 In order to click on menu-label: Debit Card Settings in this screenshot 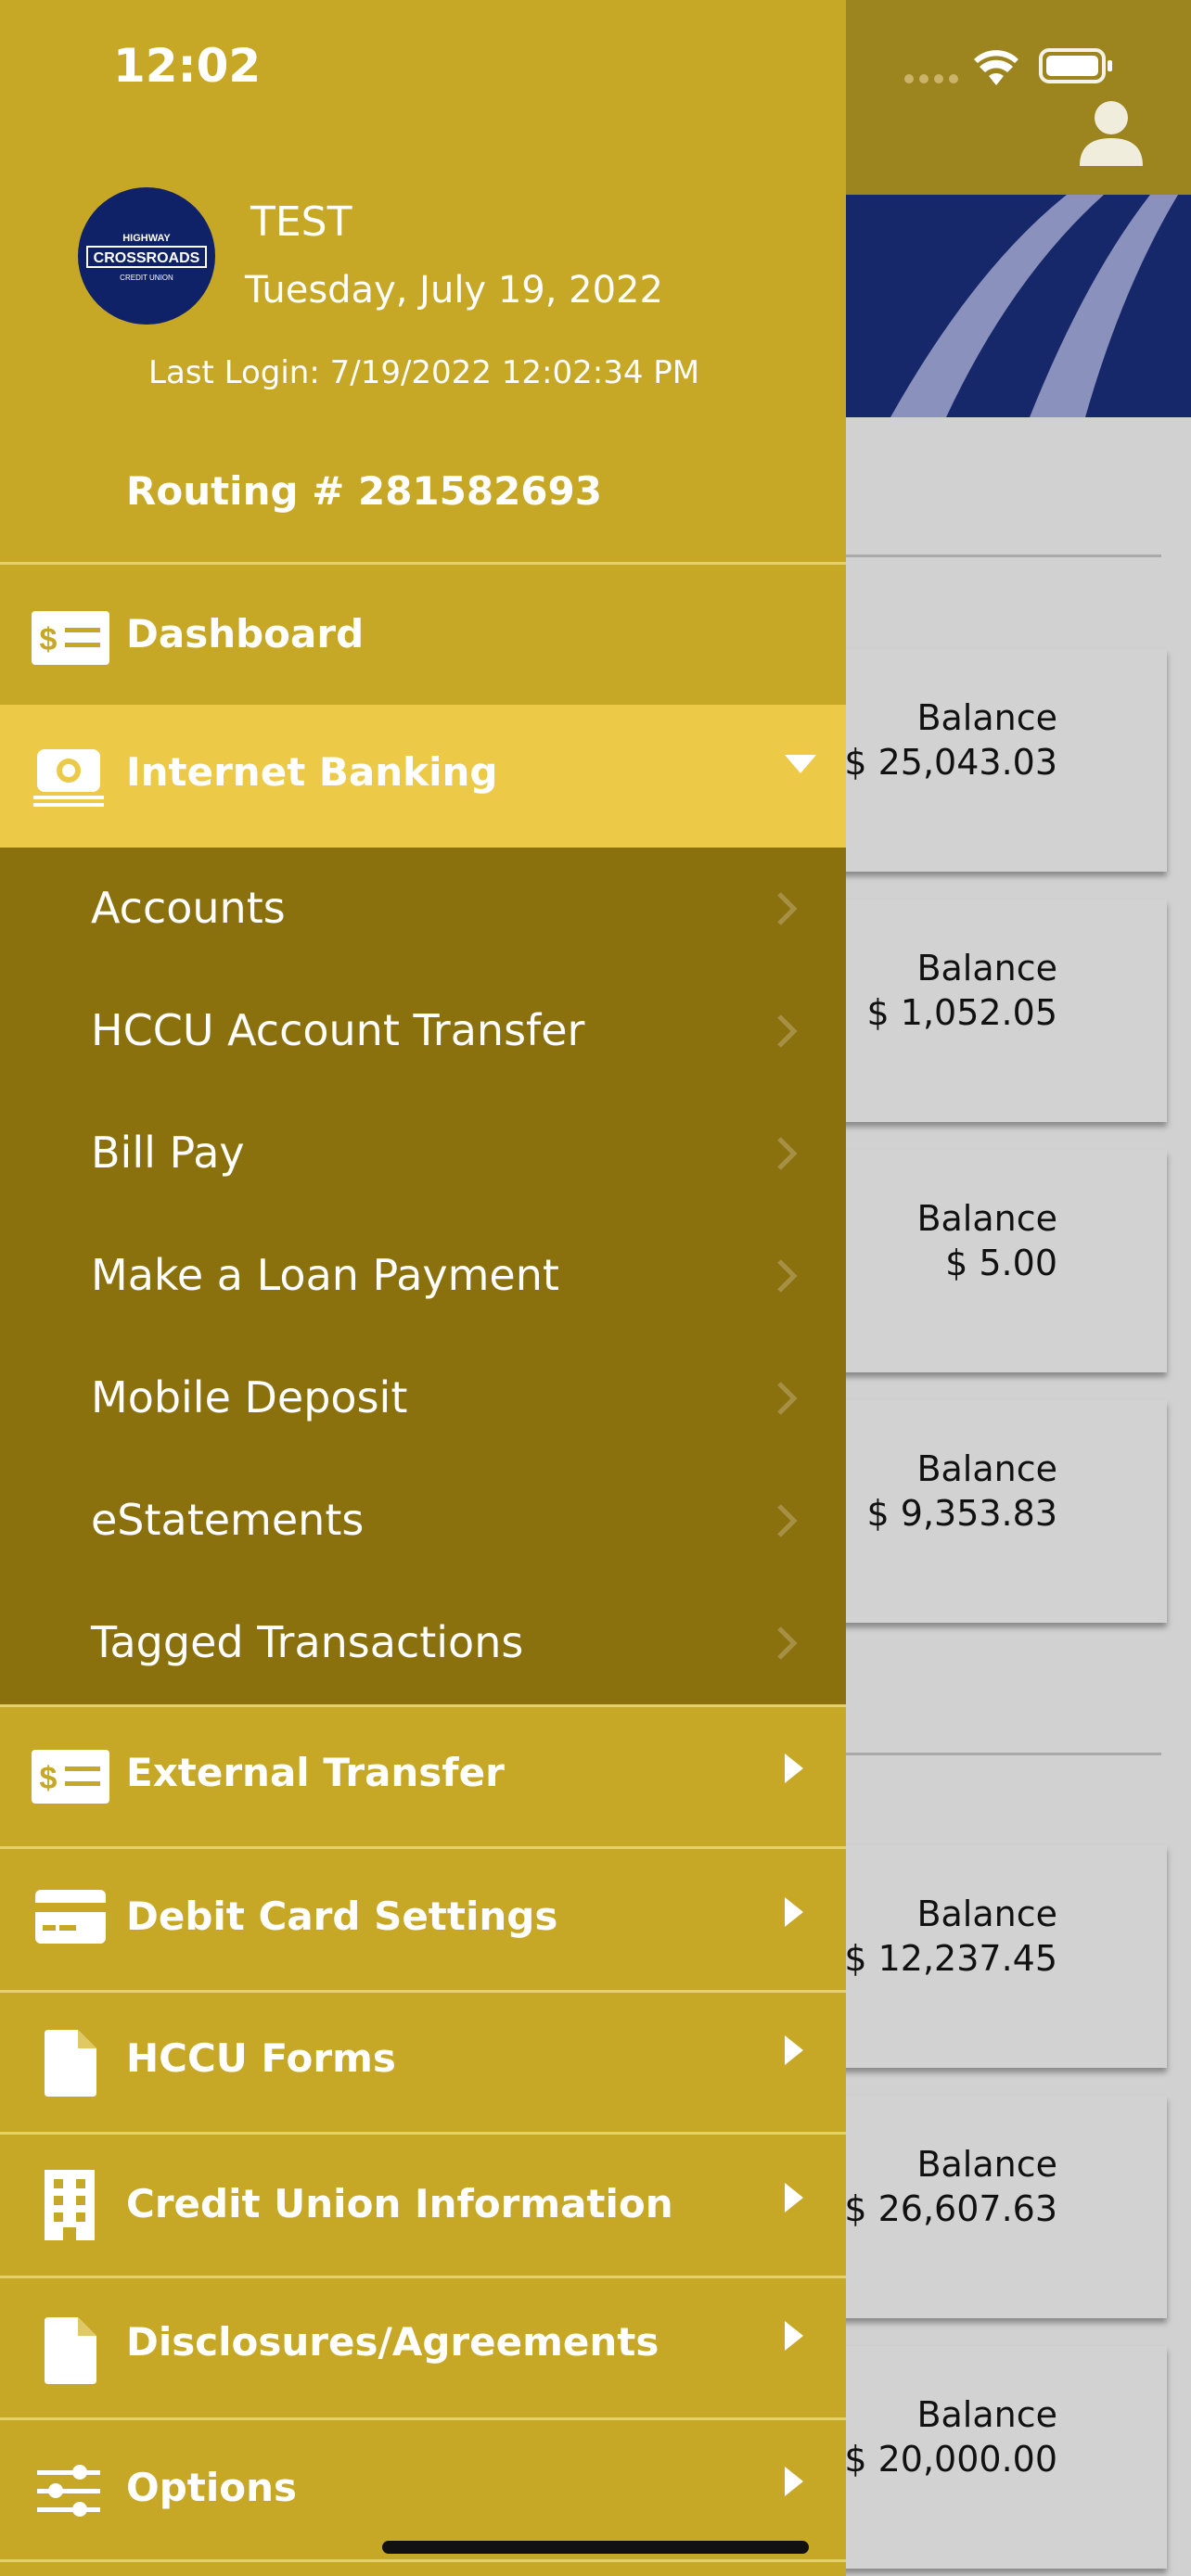, I will do `click(342, 1916)`.